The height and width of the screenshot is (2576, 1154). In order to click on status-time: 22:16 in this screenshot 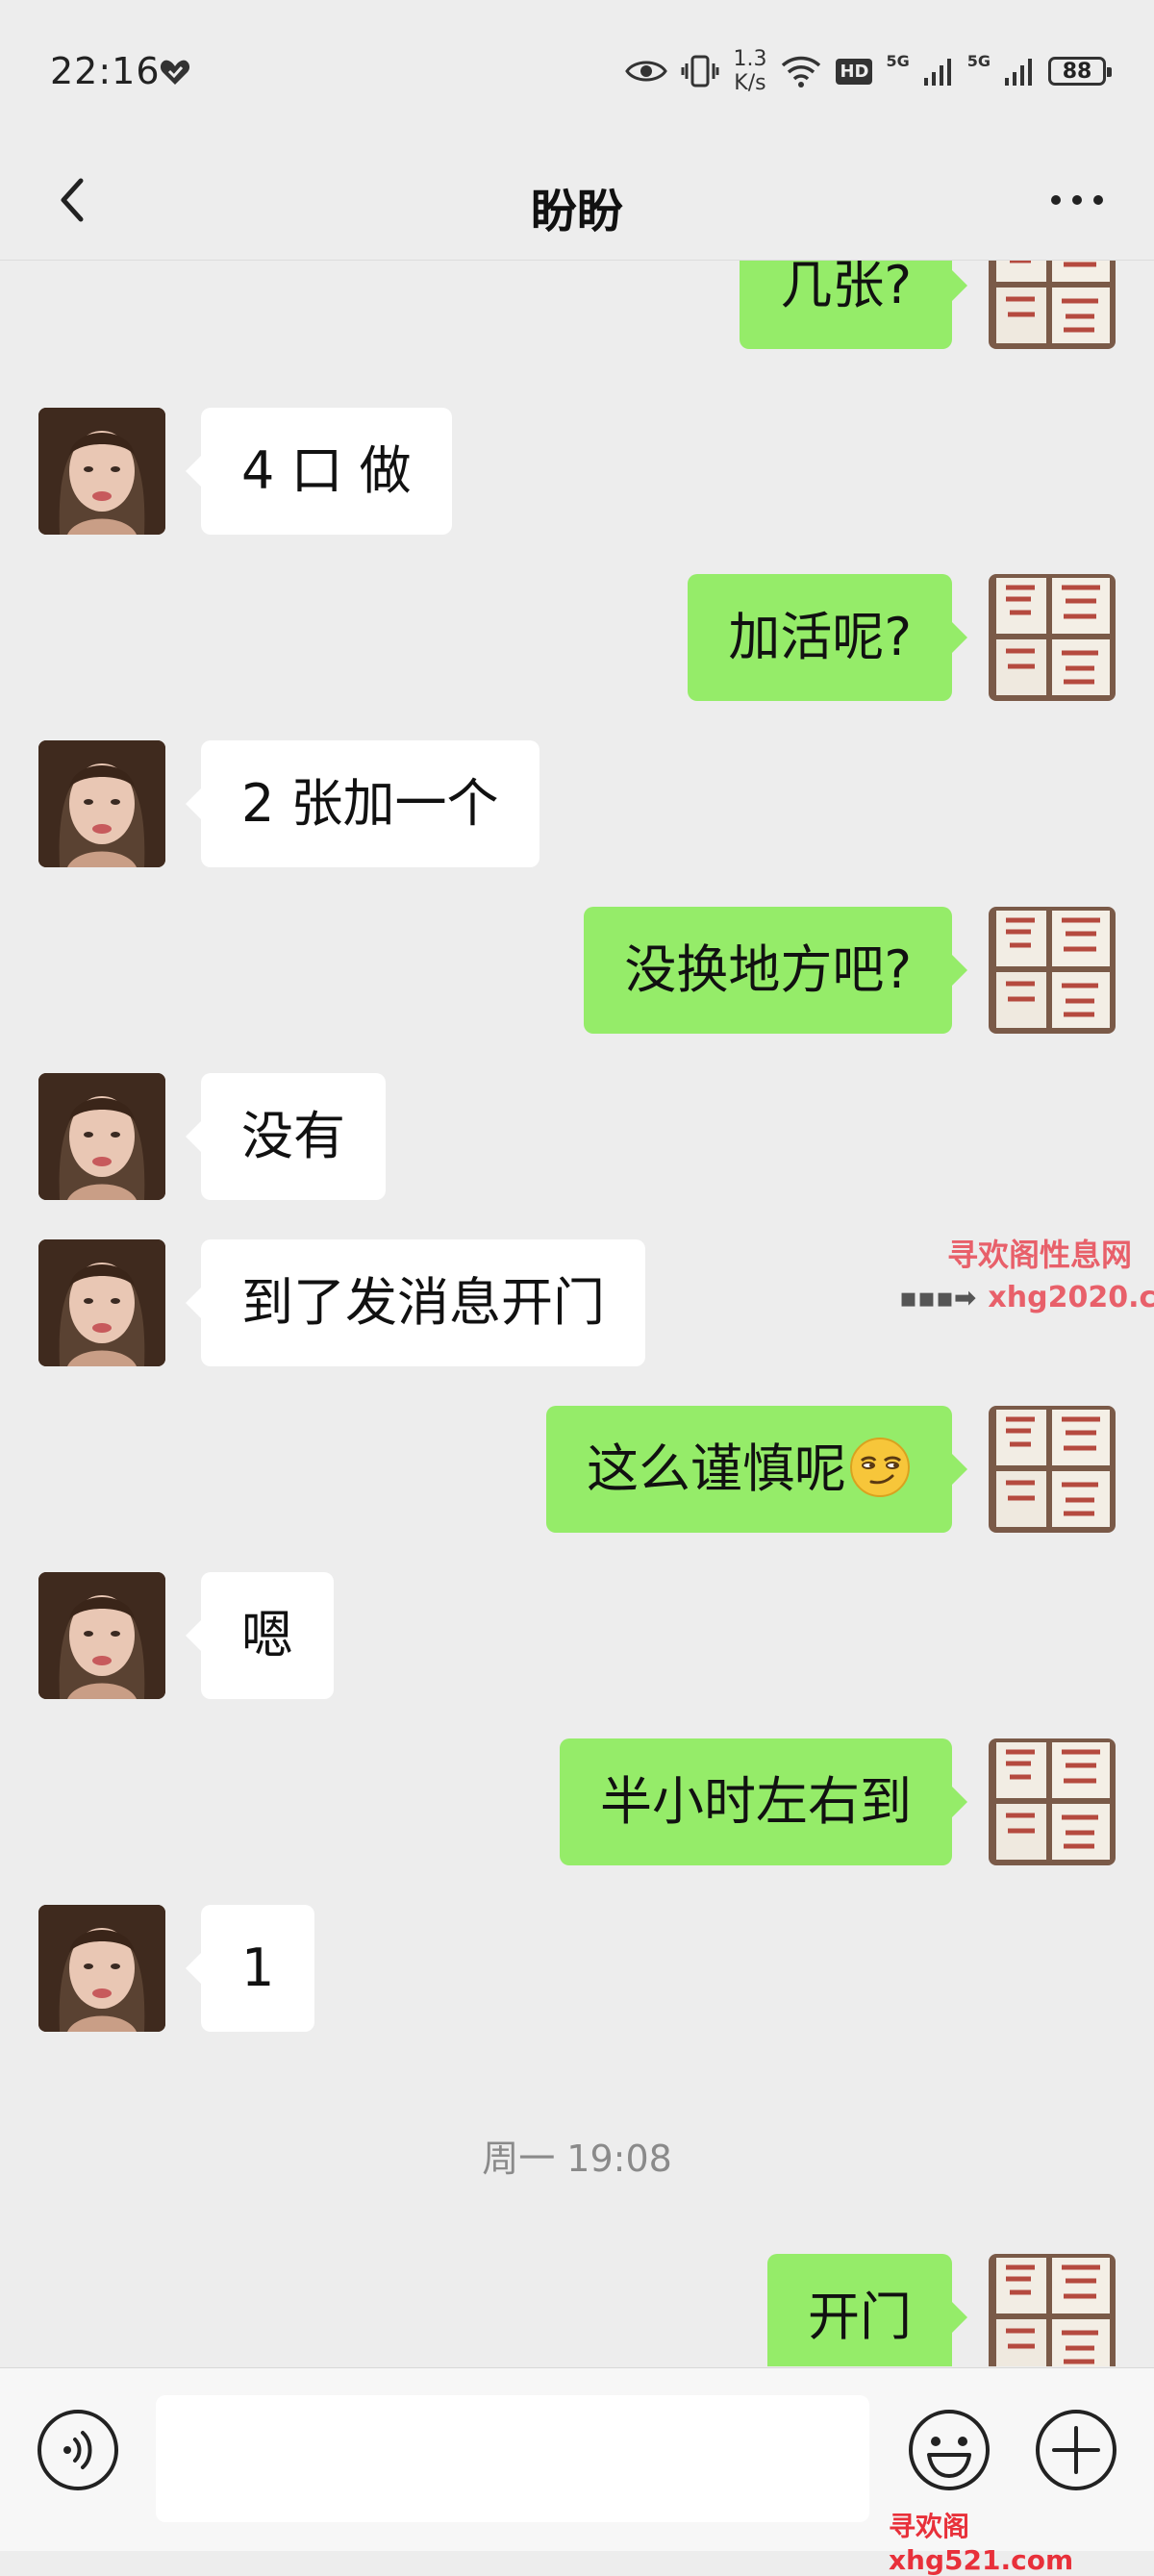, I will do `click(106, 71)`.